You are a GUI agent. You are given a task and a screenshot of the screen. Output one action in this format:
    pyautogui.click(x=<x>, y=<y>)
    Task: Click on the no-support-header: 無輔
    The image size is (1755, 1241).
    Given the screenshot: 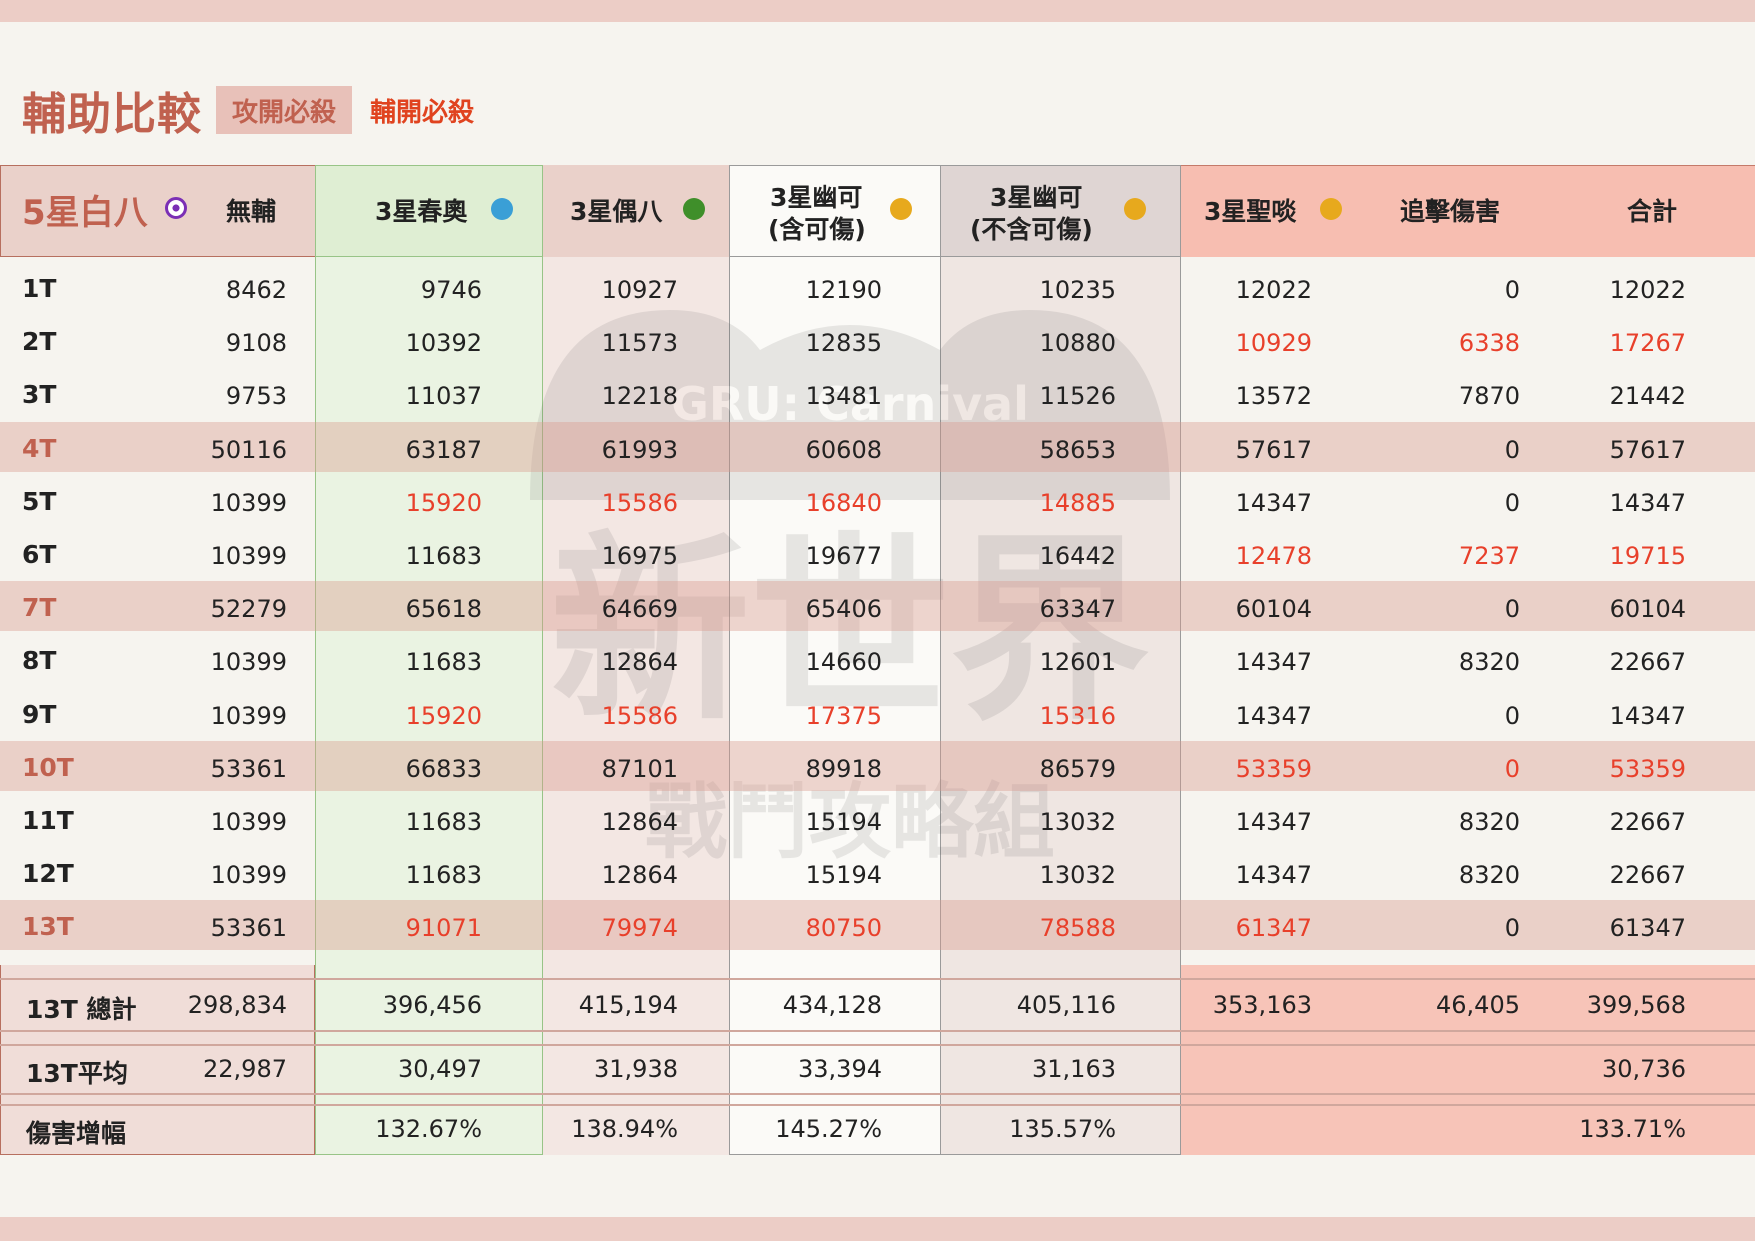 What is the action you would take?
    pyautogui.click(x=251, y=211)
    